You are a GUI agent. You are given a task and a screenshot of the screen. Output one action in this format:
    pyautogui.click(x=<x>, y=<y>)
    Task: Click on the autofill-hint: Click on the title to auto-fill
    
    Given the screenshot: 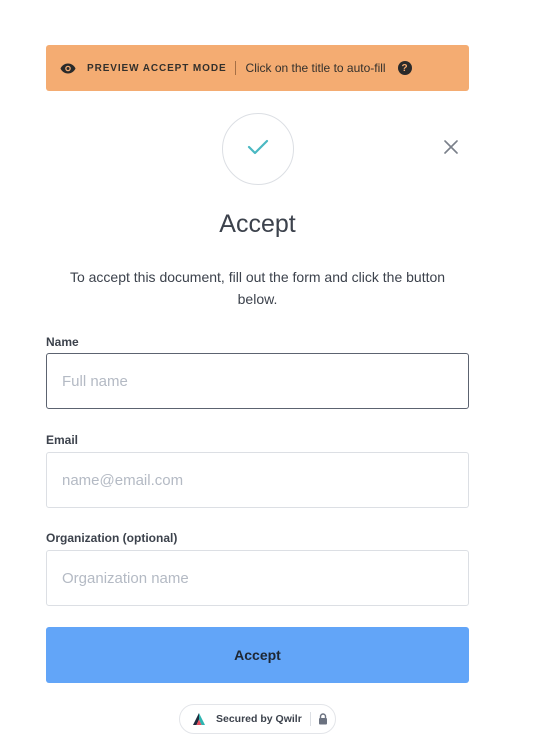 What is the action you would take?
    pyautogui.click(x=315, y=68)
    